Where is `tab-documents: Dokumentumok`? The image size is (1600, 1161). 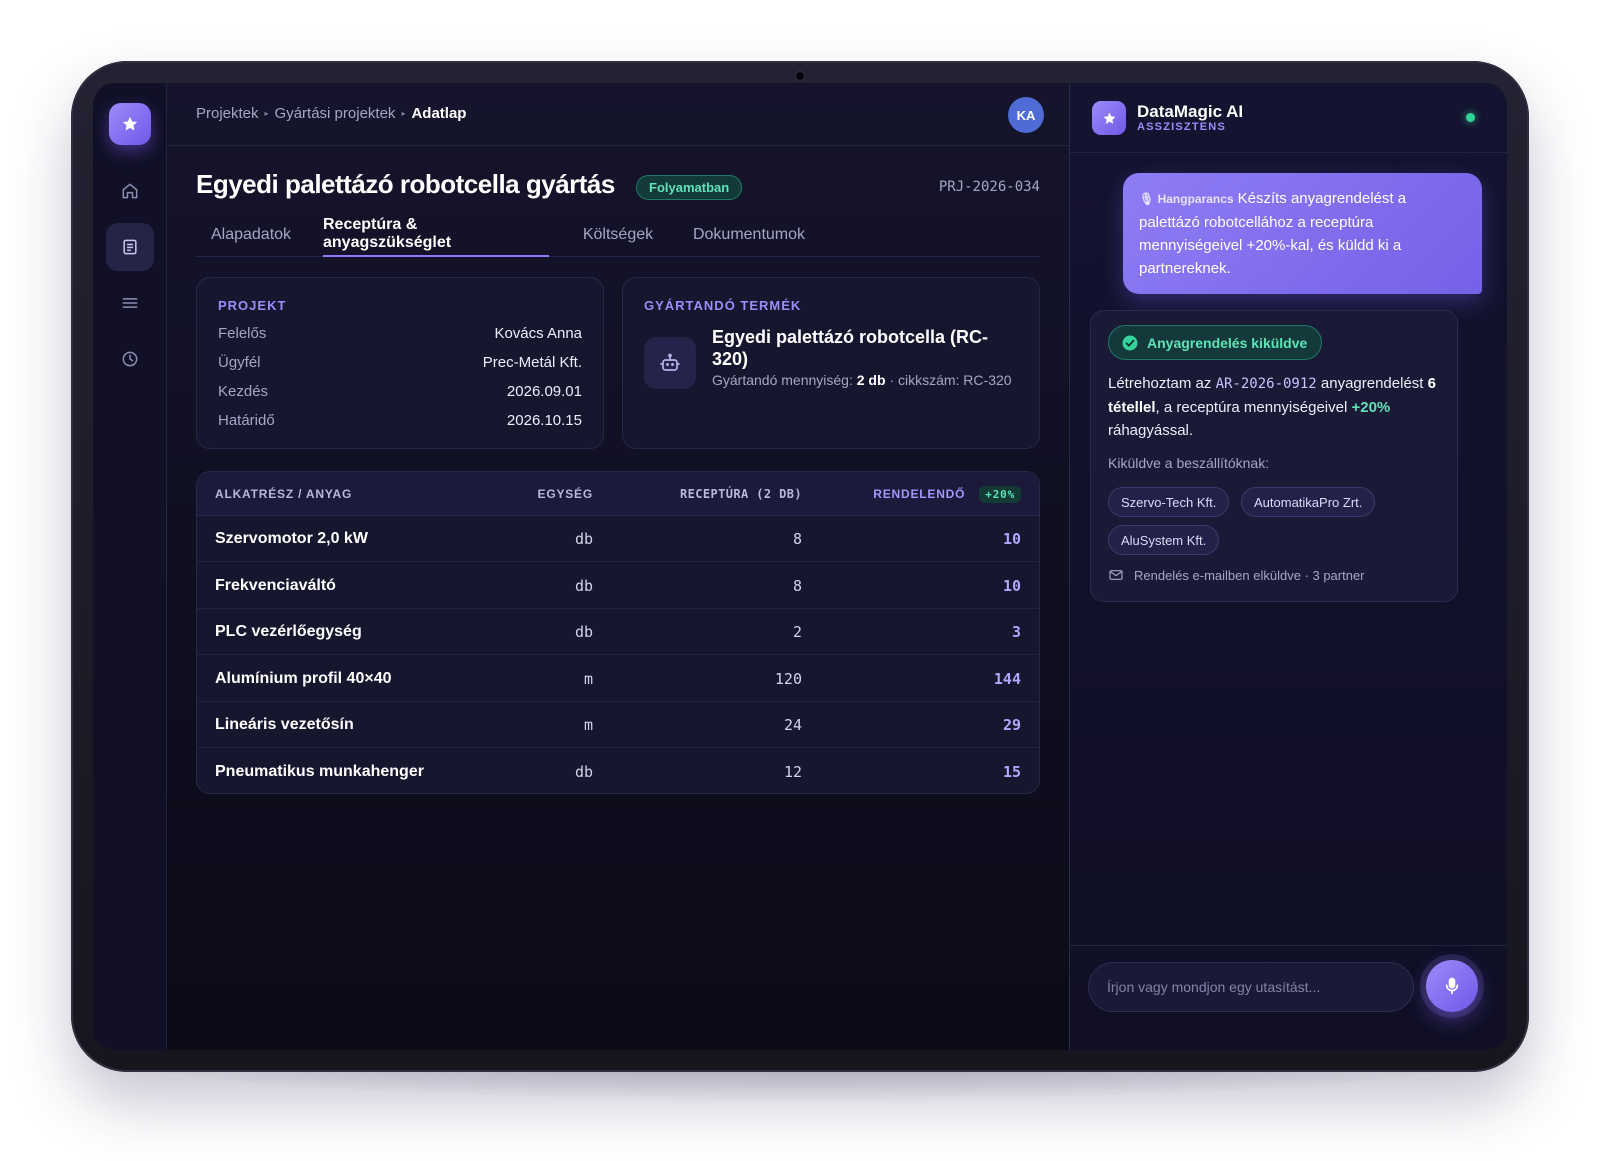 tab-documents: Dokumentumok is located at coordinates (749, 235).